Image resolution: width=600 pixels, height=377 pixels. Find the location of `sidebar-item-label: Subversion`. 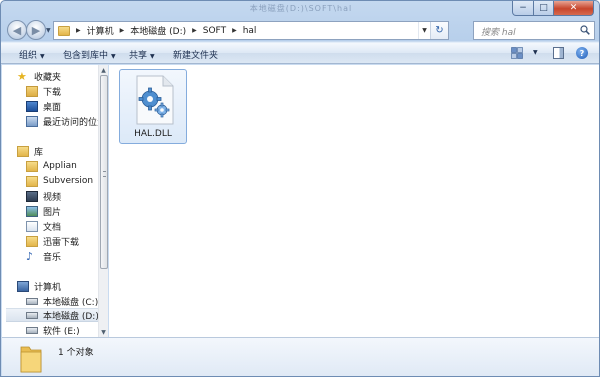

sidebar-item-label: Subversion is located at coordinates (68, 181).